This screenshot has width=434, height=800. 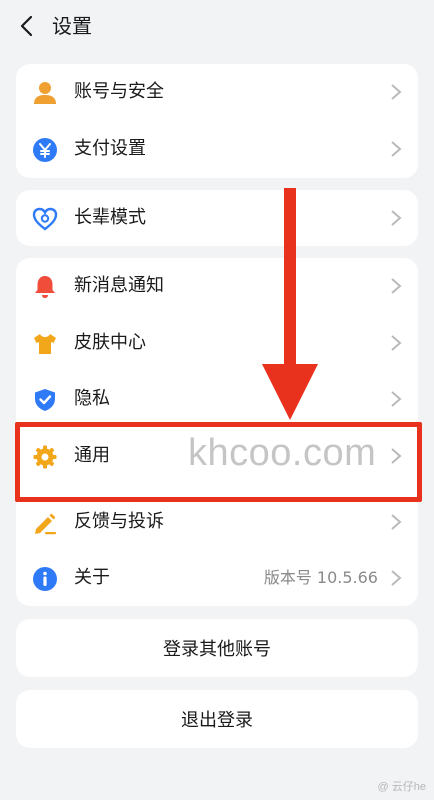 I want to click on elder-mode-card: 长辈模式, so click(x=217, y=218).